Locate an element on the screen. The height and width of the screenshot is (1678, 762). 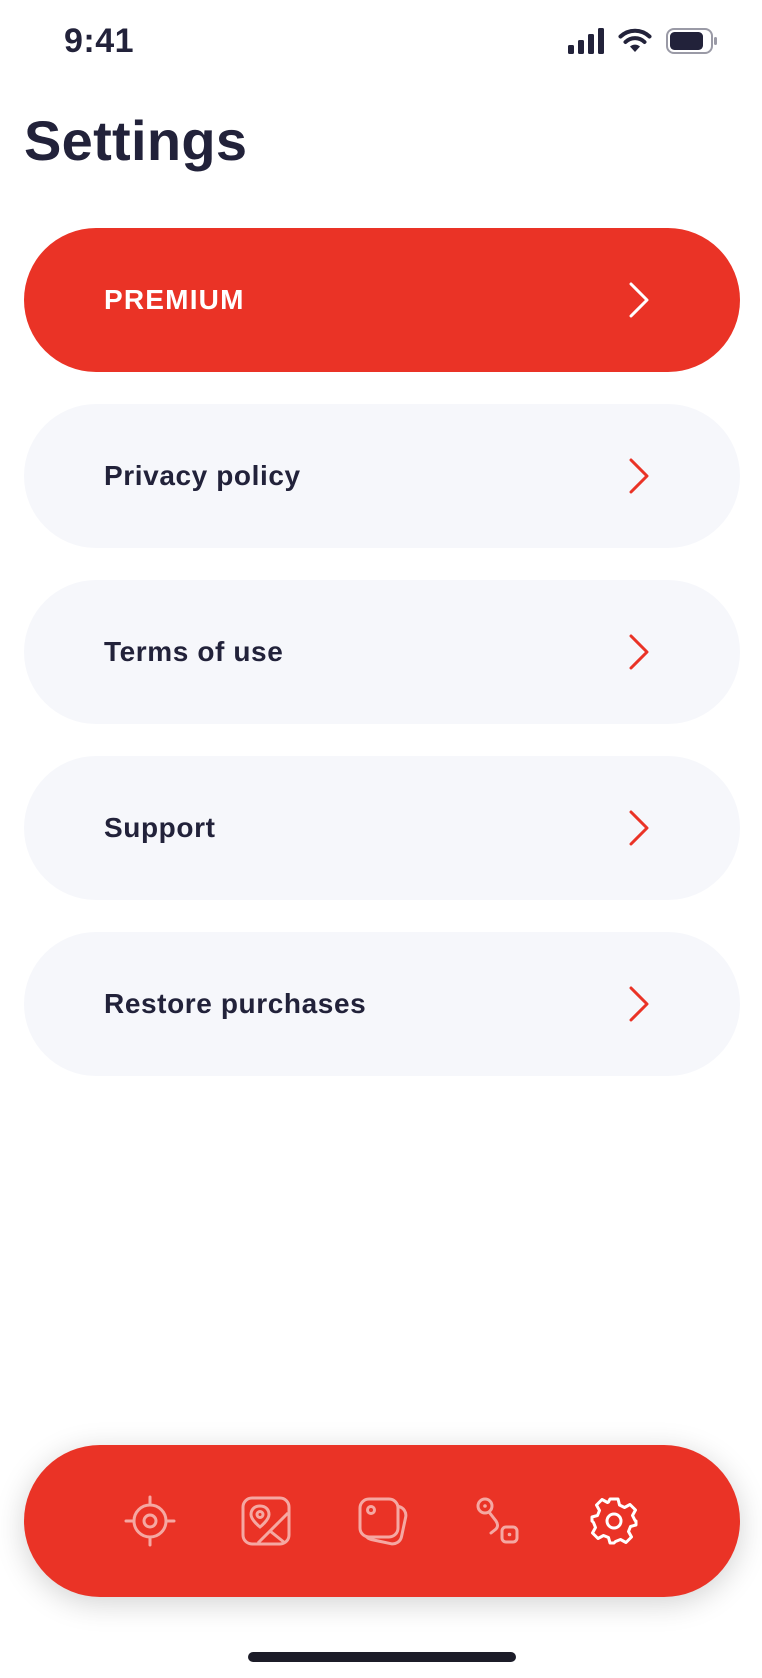
map-image-icon is located at coordinates (266, 1521).